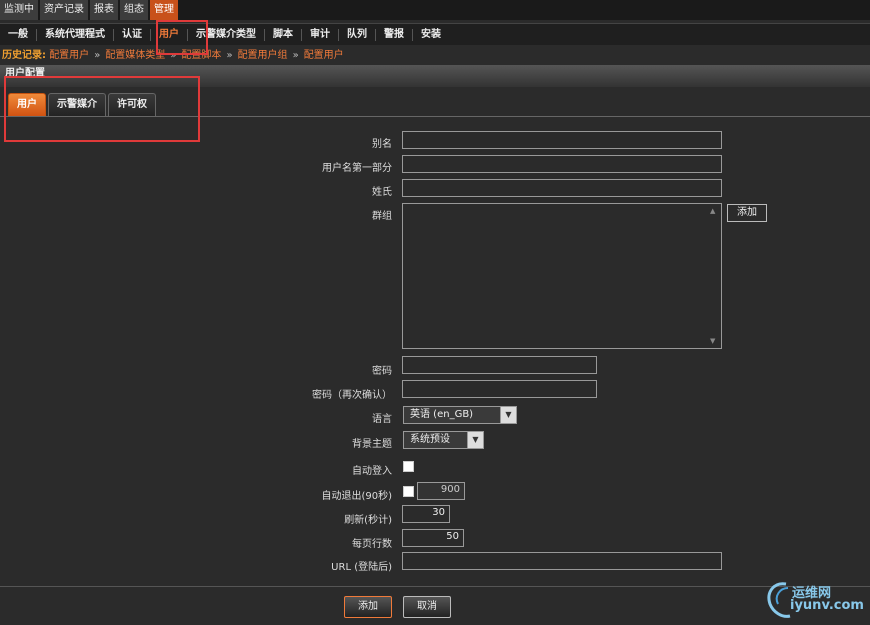  What do you see at coordinates (431, 35) in the screenshot?
I see `submenu-installation: 安装` at bounding box center [431, 35].